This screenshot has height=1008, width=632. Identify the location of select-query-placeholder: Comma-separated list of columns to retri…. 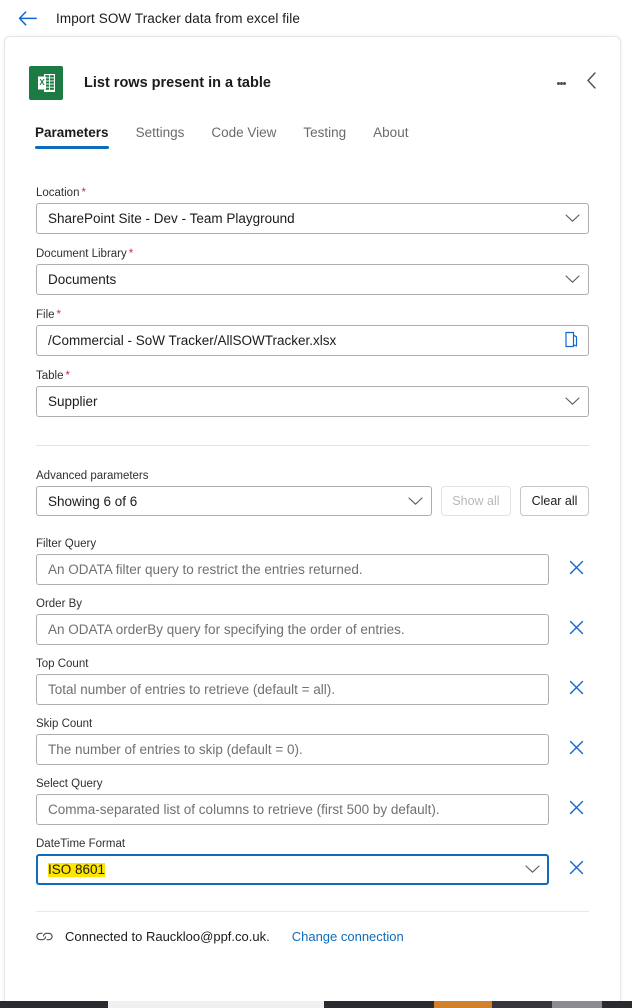
(244, 809).